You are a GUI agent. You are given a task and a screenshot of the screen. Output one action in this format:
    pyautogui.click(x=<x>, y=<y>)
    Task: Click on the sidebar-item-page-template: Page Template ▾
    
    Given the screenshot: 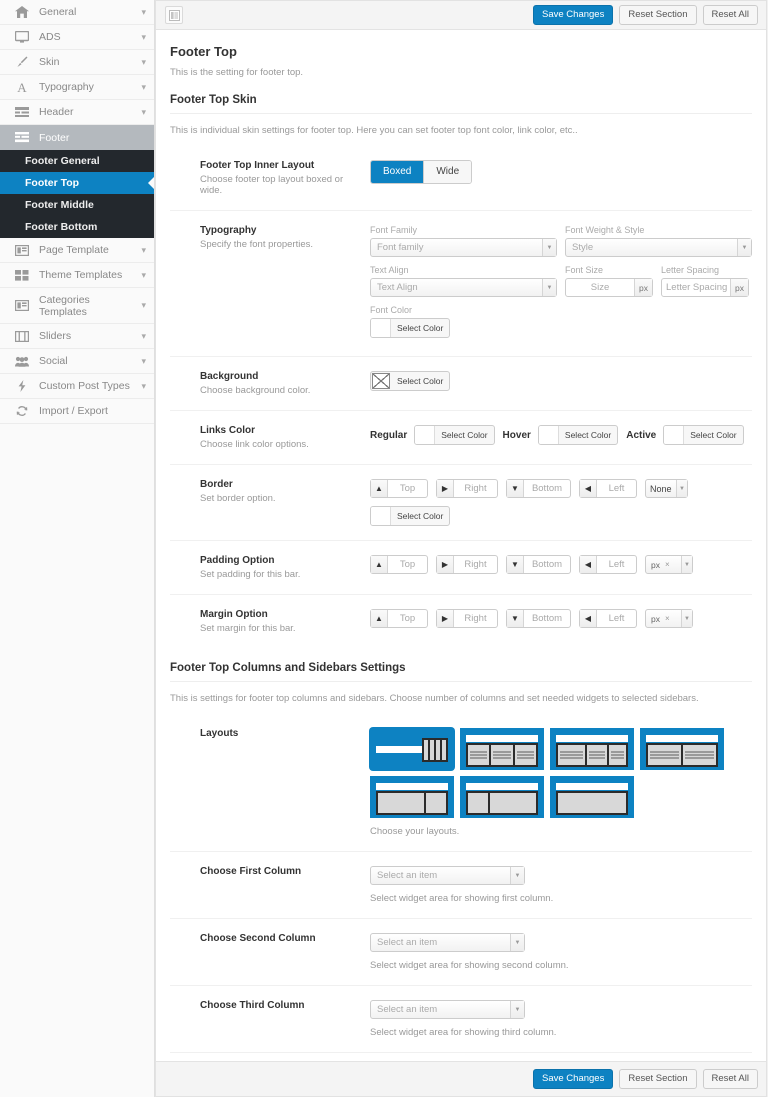 What is the action you would take?
    pyautogui.click(x=77, y=250)
    